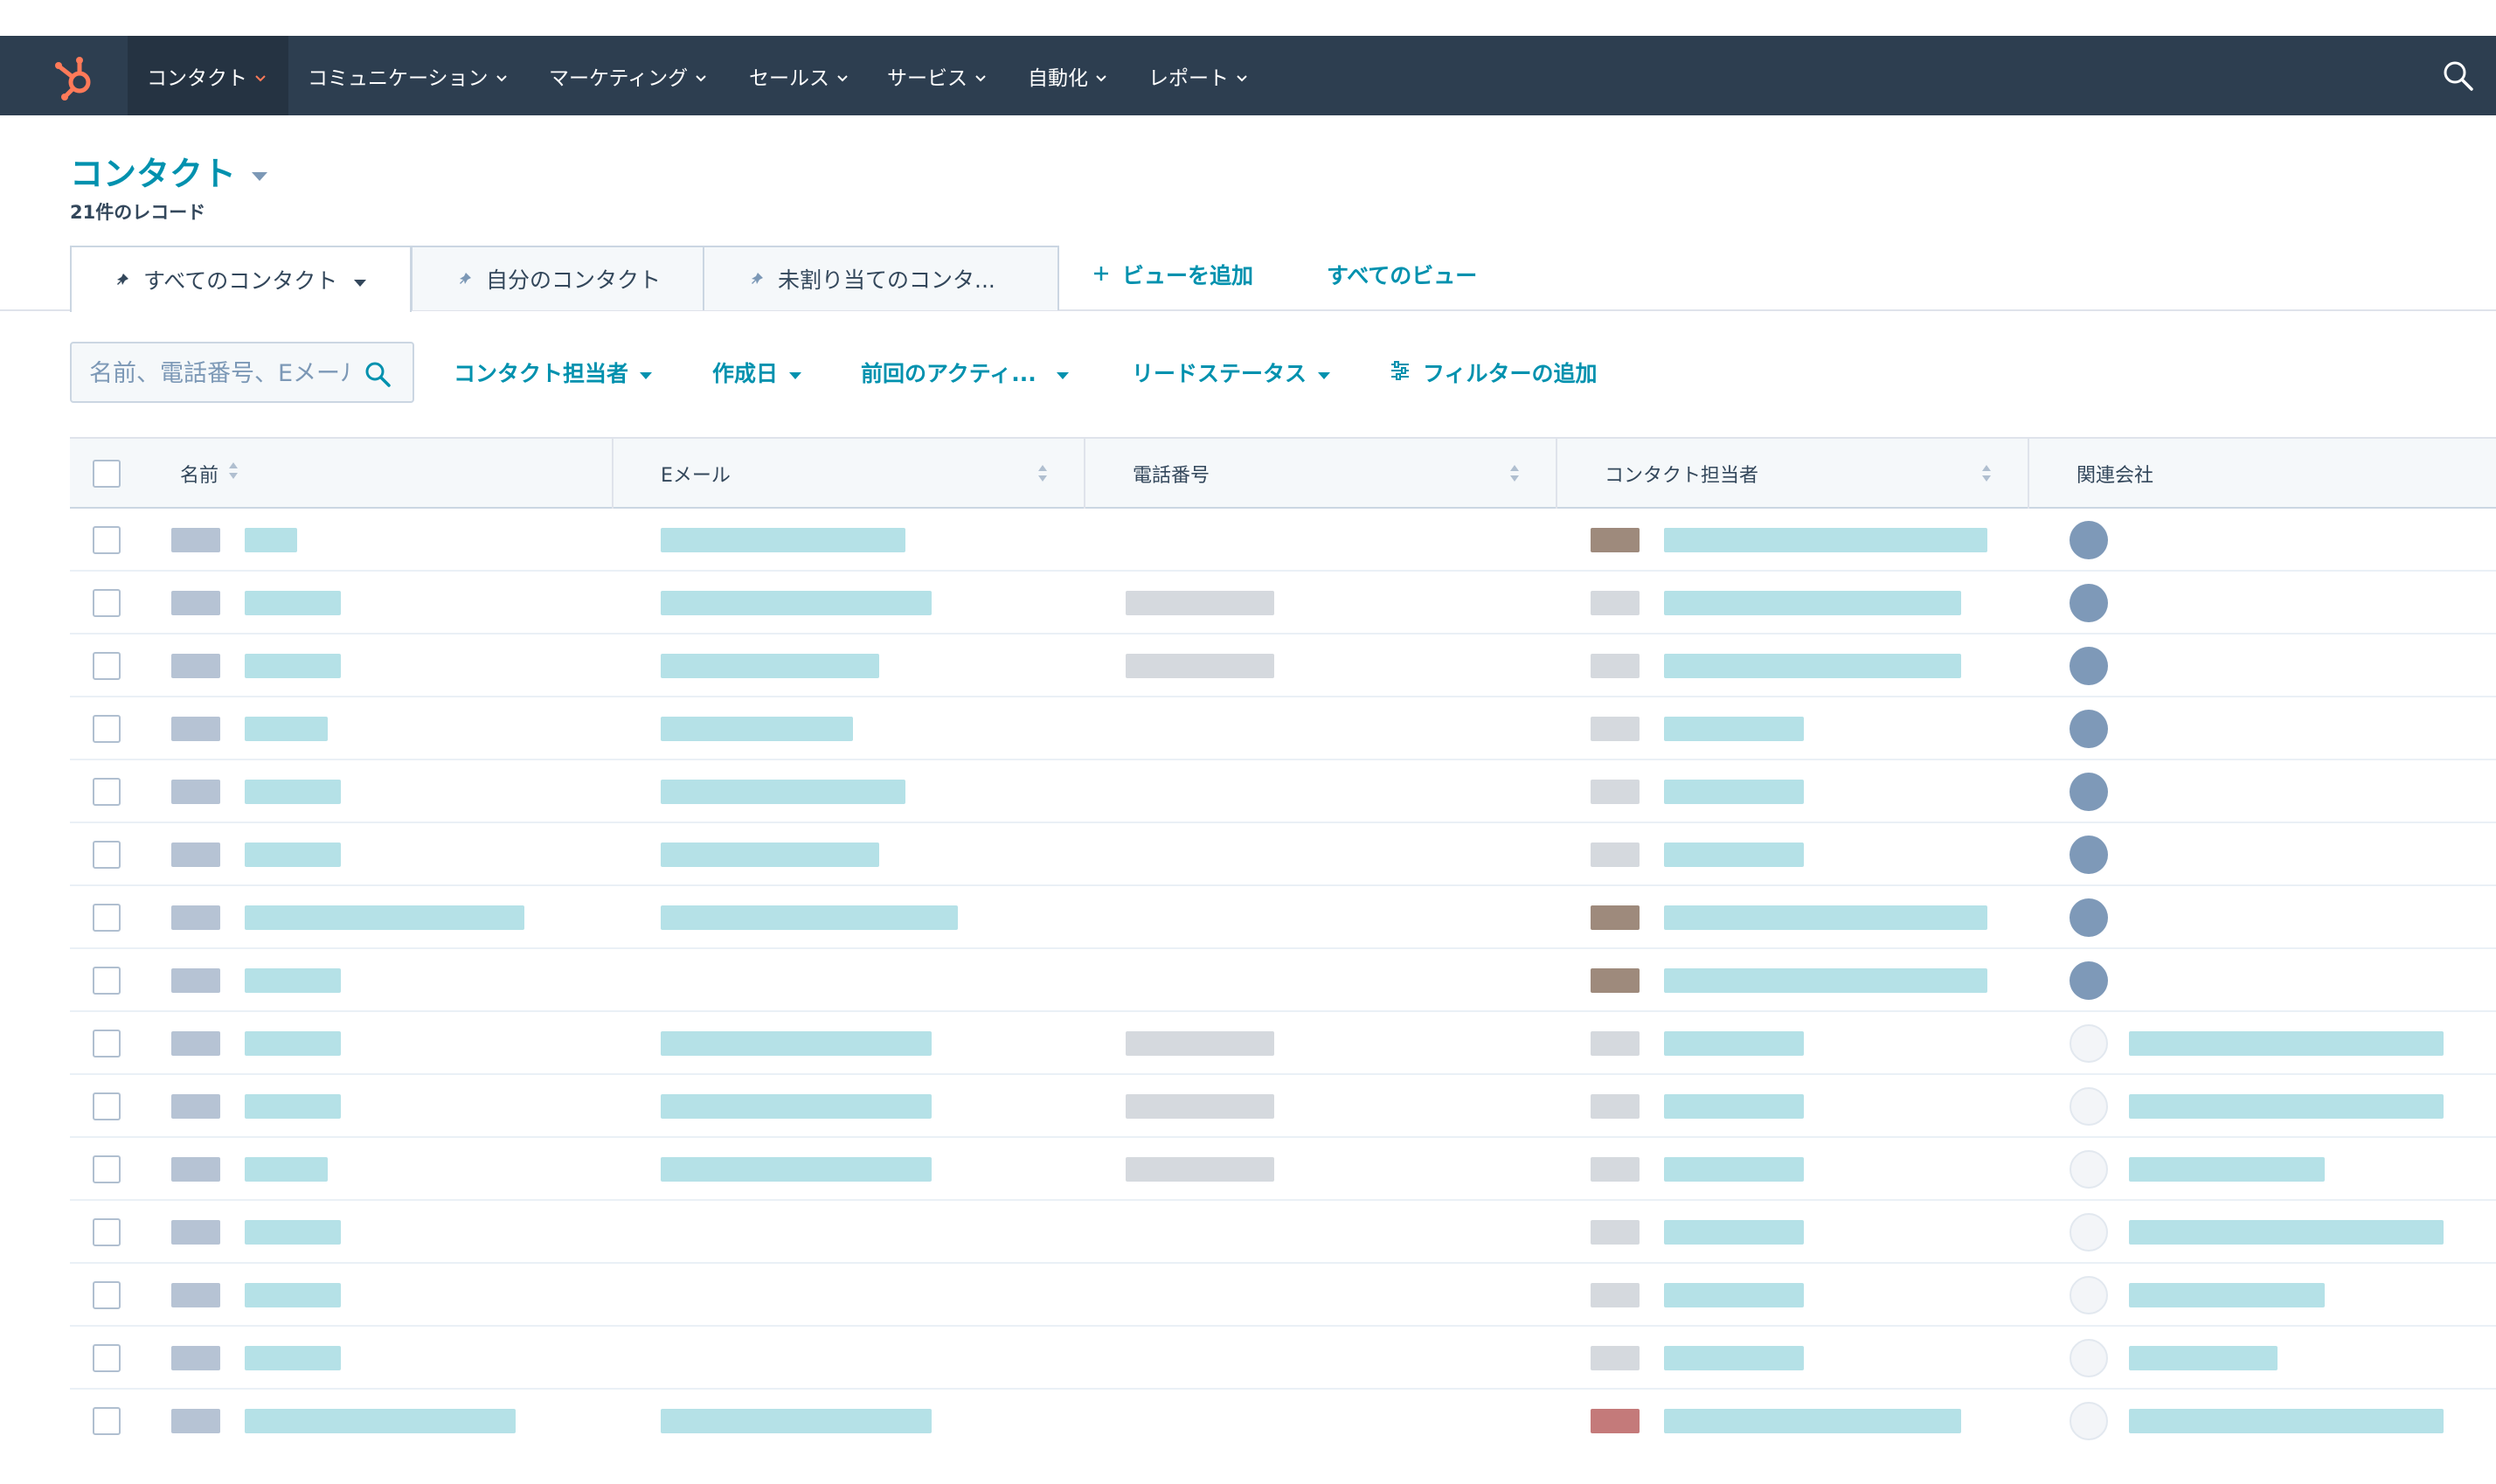  I want to click on nav-item-label: サービス, so click(927, 78).